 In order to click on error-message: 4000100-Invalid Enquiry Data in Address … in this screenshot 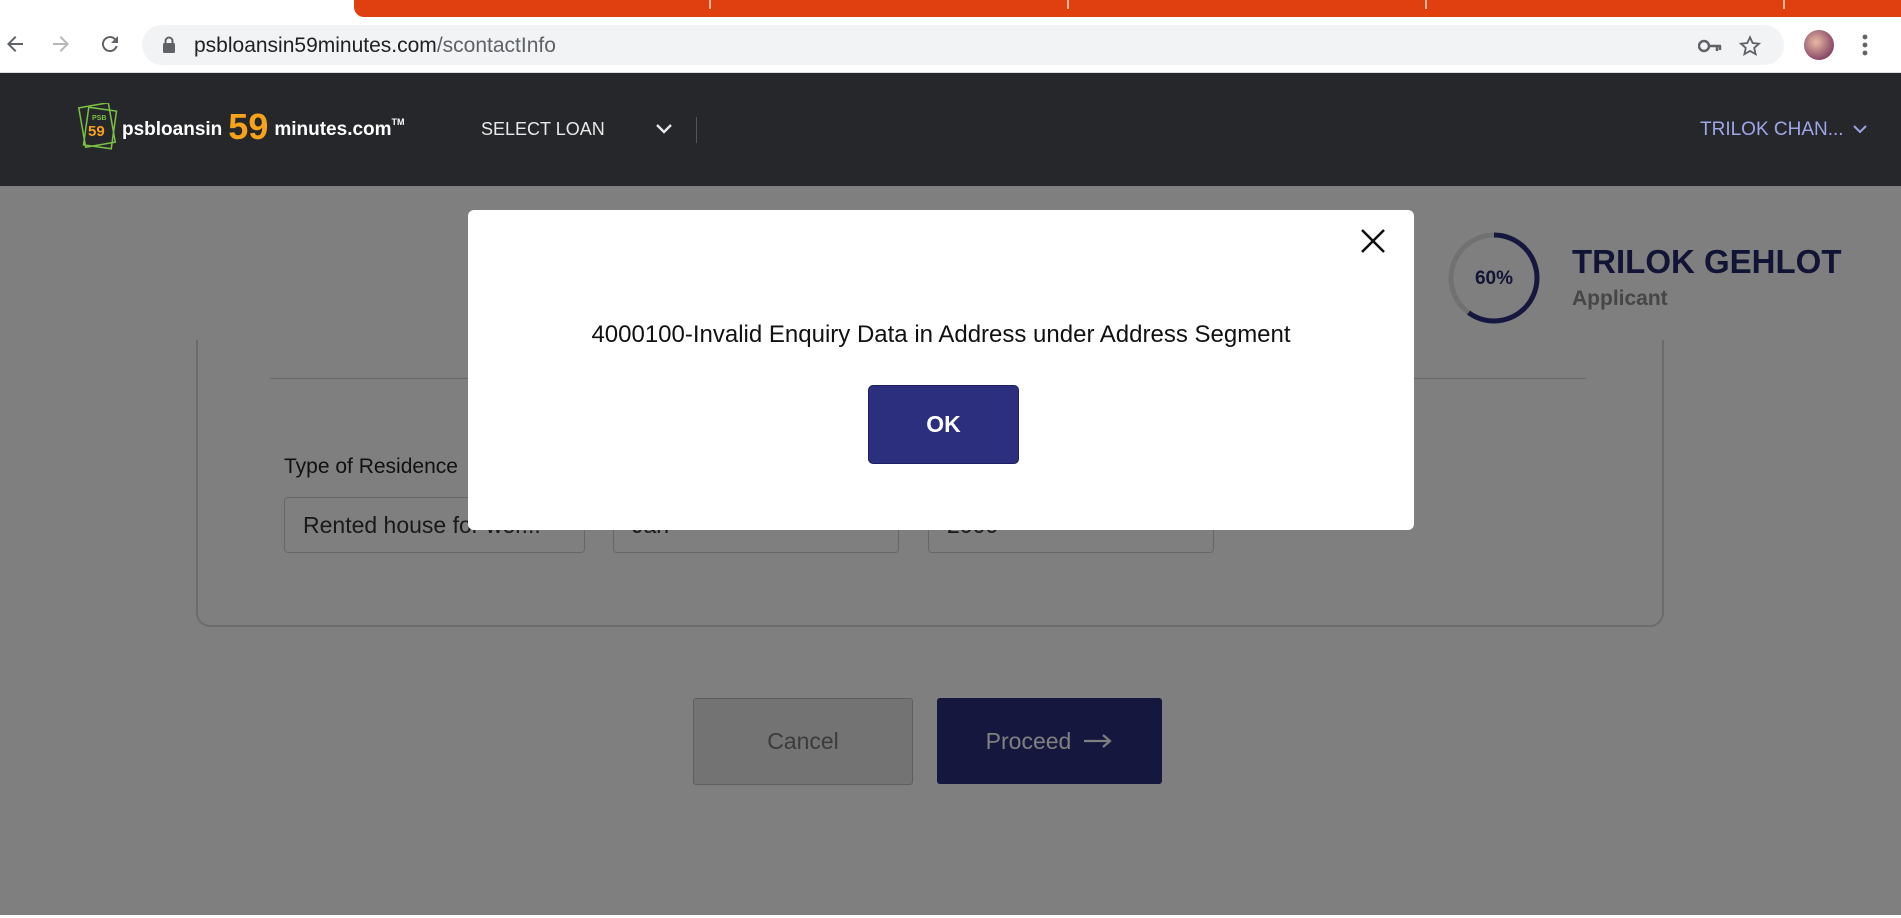, I will do `click(941, 334)`.